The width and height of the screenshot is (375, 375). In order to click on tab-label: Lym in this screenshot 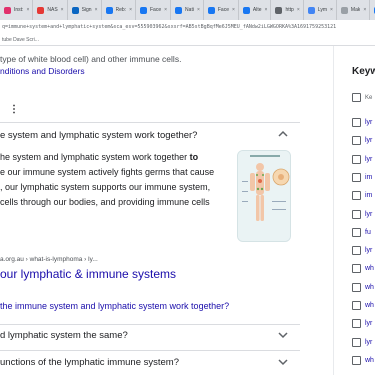, I will do `click(322, 10)`.